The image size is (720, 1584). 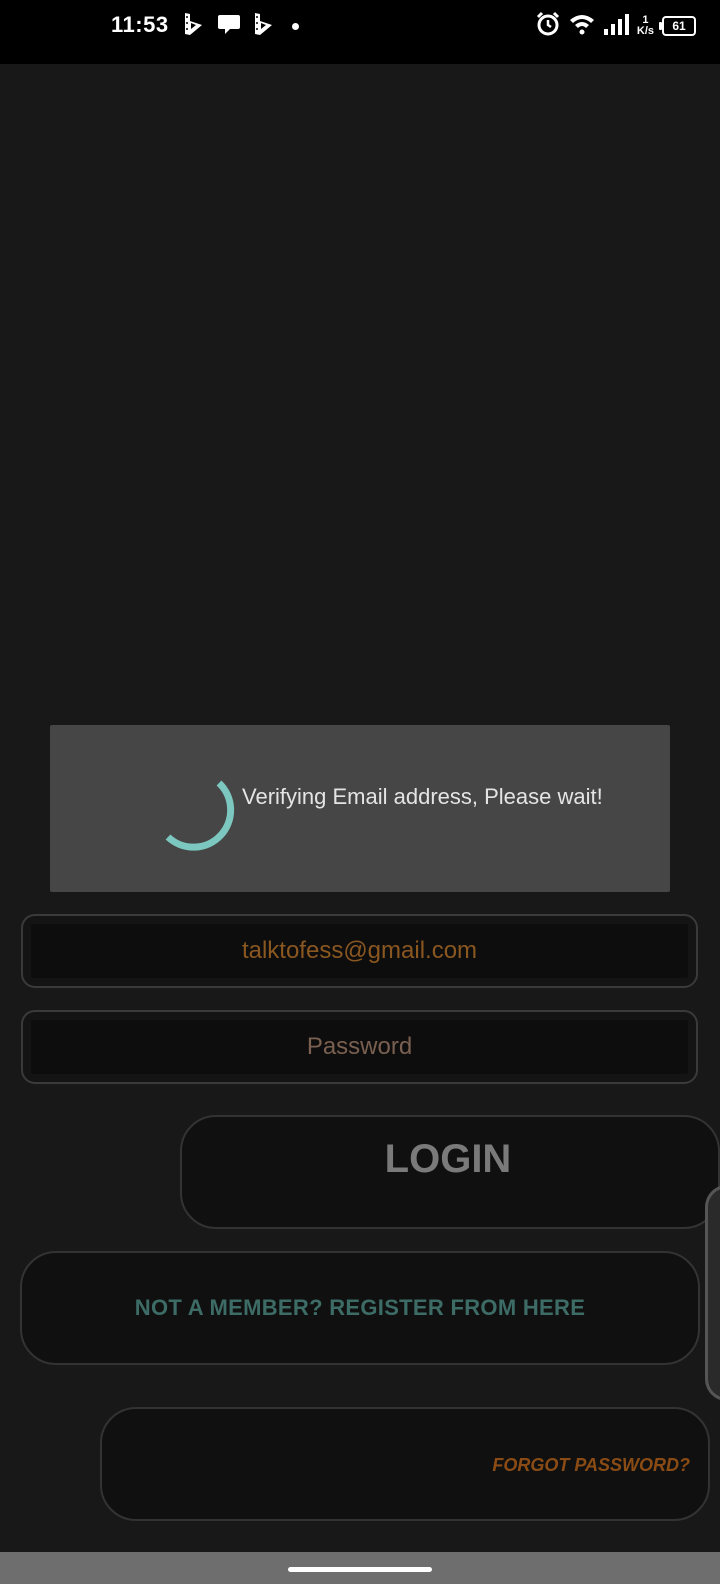 I want to click on email-field: talktofess@gmail.com, so click(x=359, y=951).